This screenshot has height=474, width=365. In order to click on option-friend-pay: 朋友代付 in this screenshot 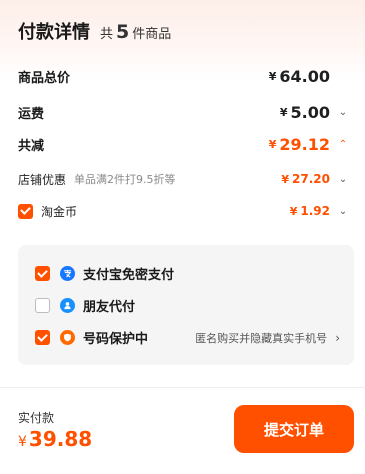, I will do `click(187, 305)`.